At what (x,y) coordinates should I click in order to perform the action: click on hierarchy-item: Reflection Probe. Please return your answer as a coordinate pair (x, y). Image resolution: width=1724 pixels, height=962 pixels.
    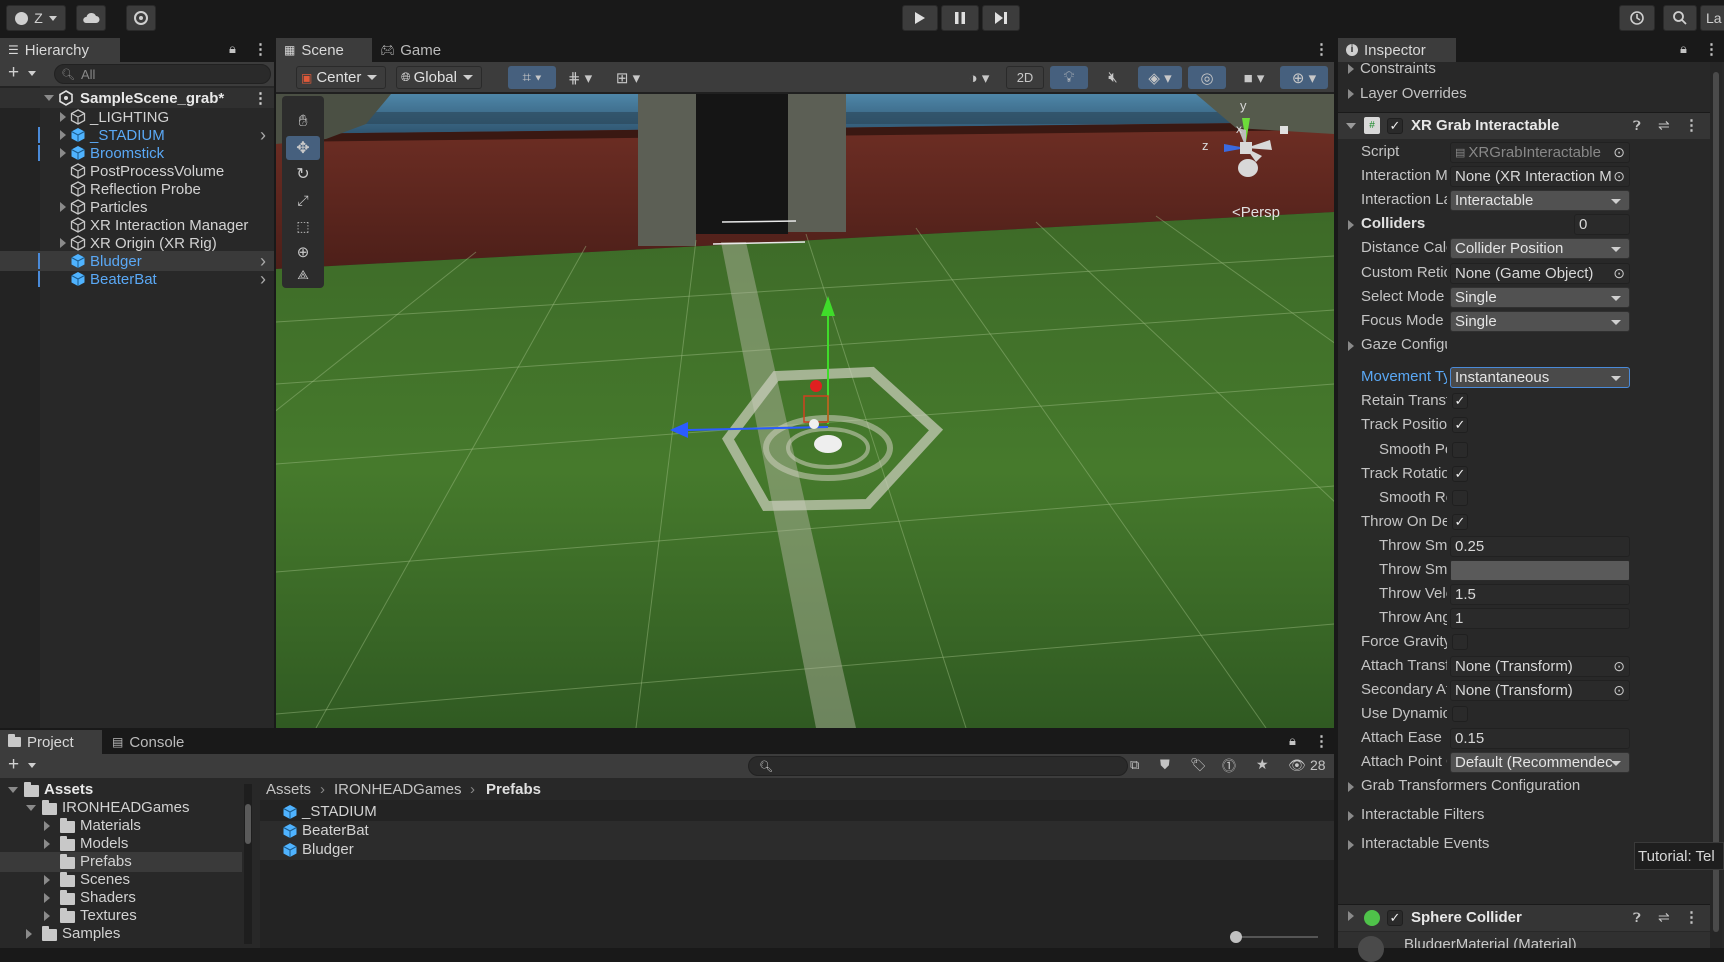
    Looking at the image, I should click on (137, 189).